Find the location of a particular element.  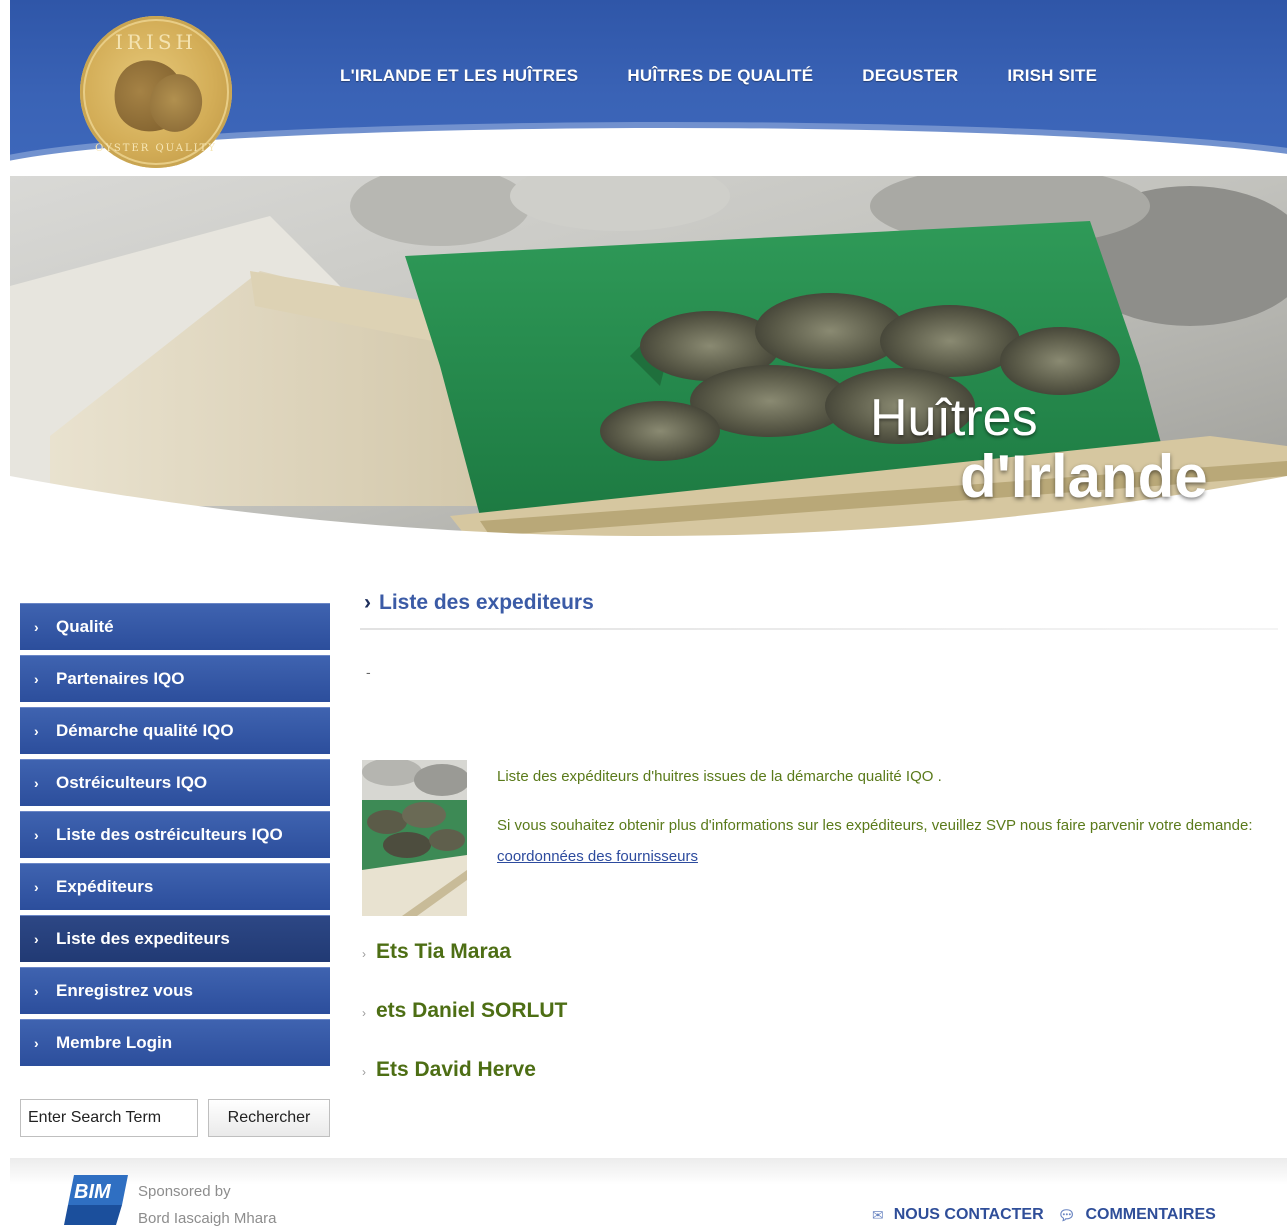

sidebar-item-label: Partenaires IQO is located at coordinates (120, 678).